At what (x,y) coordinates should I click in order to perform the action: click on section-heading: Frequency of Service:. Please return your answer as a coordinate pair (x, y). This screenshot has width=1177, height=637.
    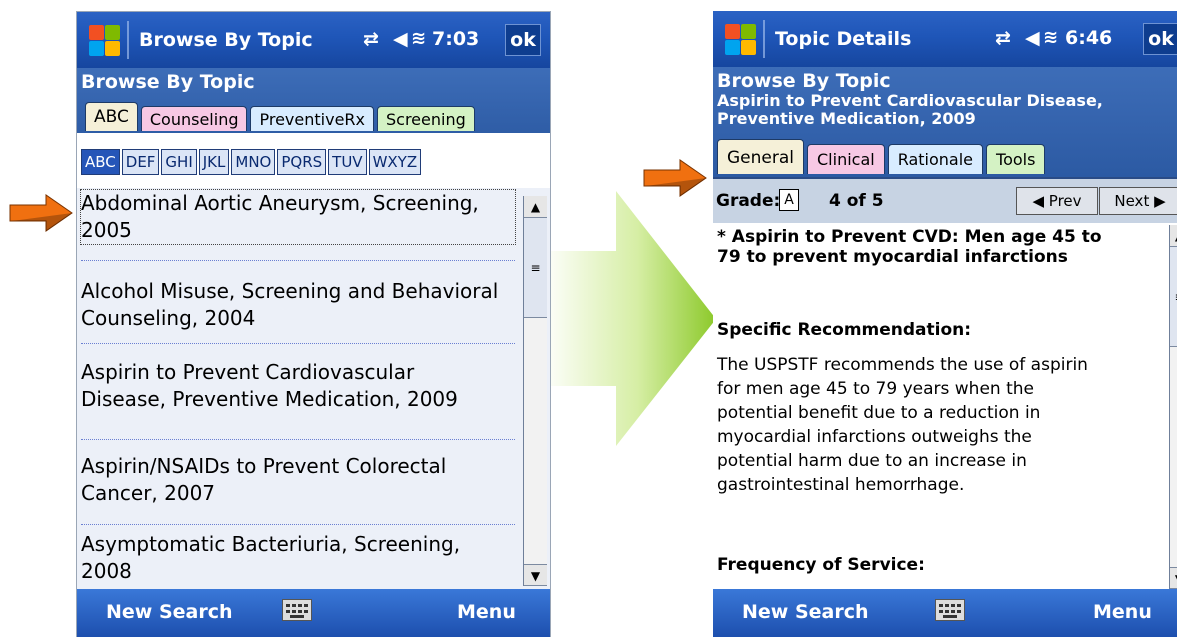
    Looking at the image, I should click on (821, 565).